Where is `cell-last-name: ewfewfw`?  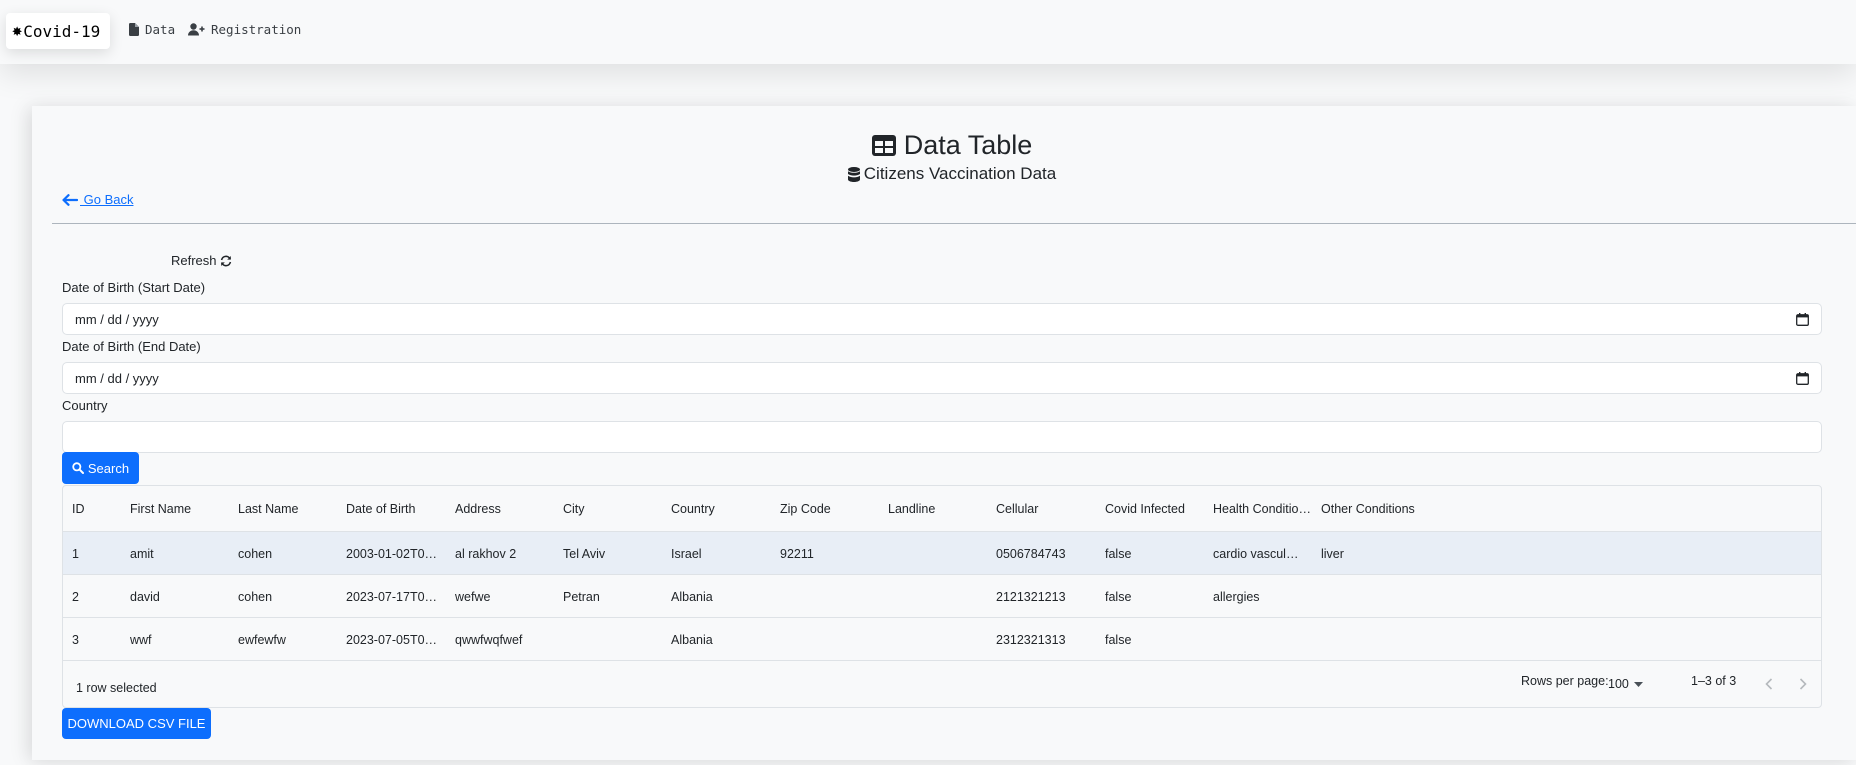
cell-last-name: ewfewfw is located at coordinates (262, 640).